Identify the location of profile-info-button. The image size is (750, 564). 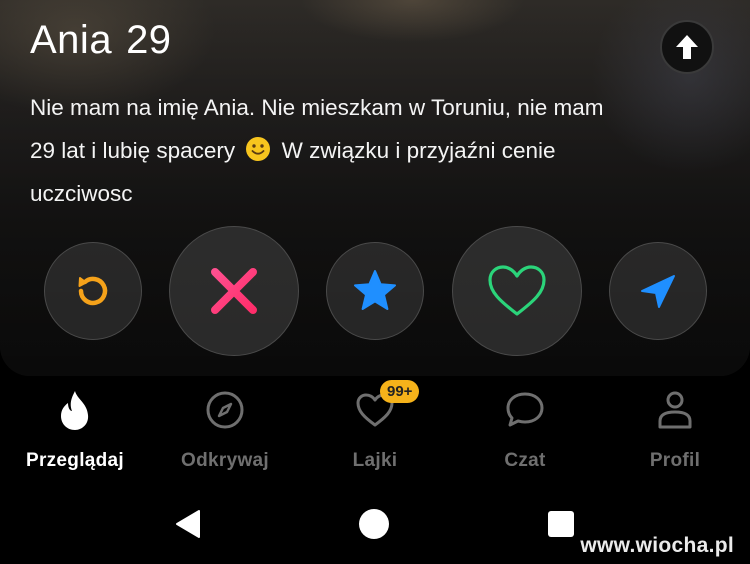
(687, 47).